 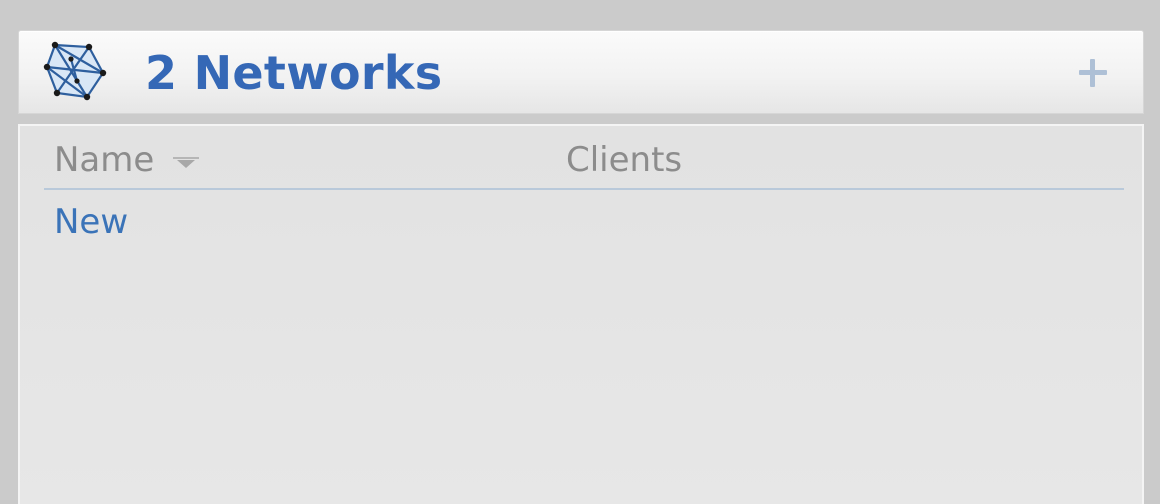 What do you see at coordinates (294, 73) in the screenshot?
I see `panel-title: 2 Networks` at bounding box center [294, 73].